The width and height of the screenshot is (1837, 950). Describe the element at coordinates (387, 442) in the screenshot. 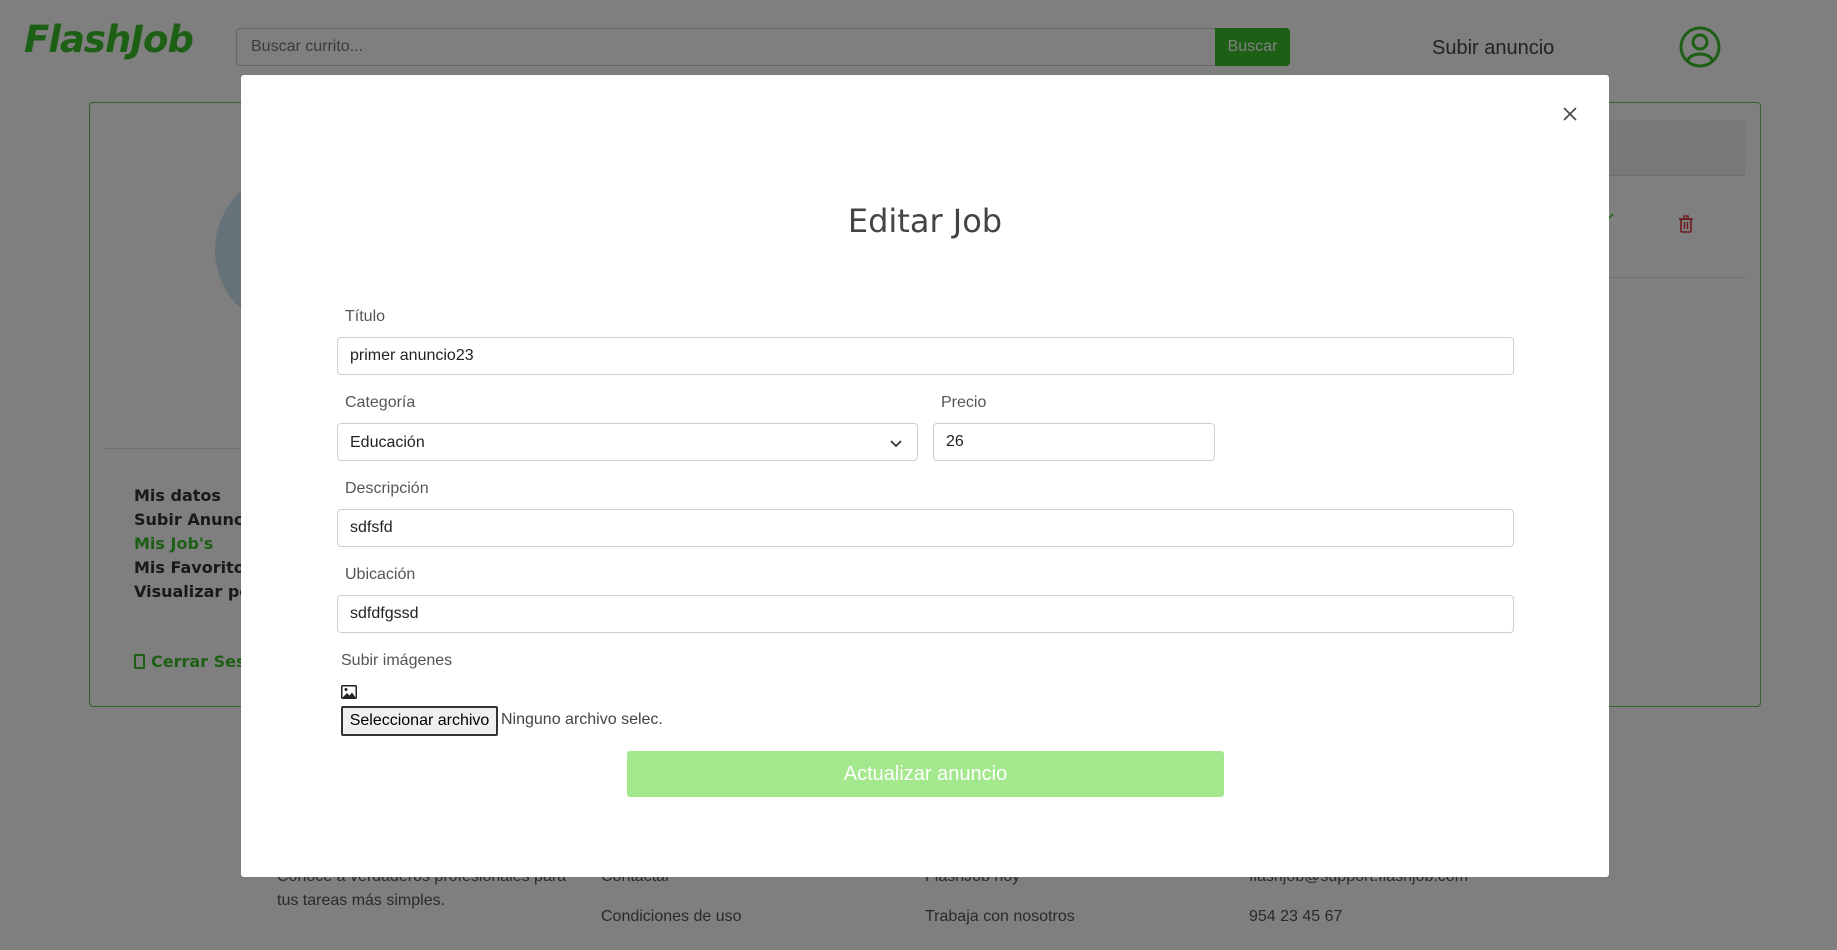

I see `categoria-selected-value: Educación` at that location.